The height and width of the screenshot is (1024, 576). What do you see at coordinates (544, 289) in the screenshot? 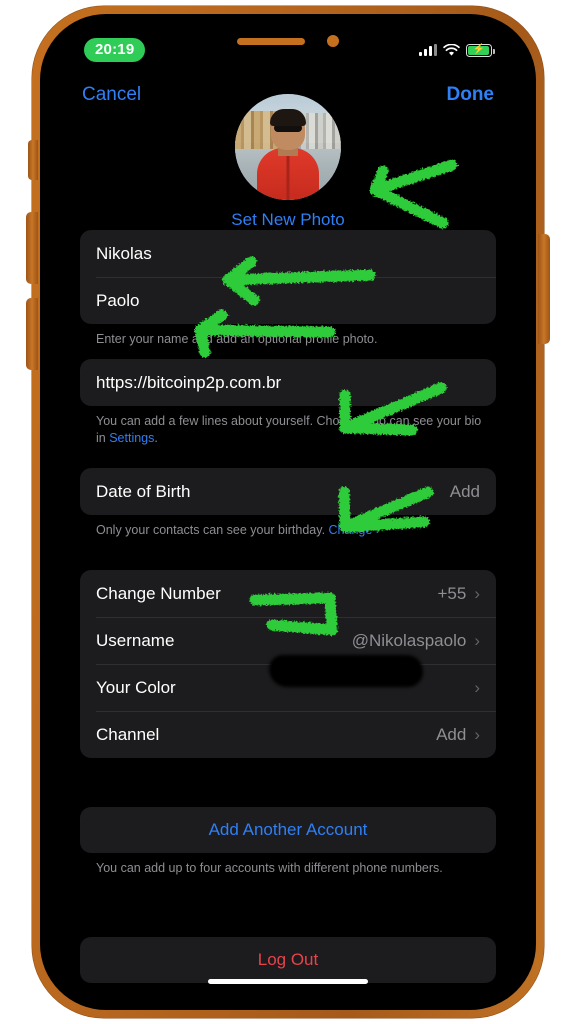
I see `power-button` at bounding box center [544, 289].